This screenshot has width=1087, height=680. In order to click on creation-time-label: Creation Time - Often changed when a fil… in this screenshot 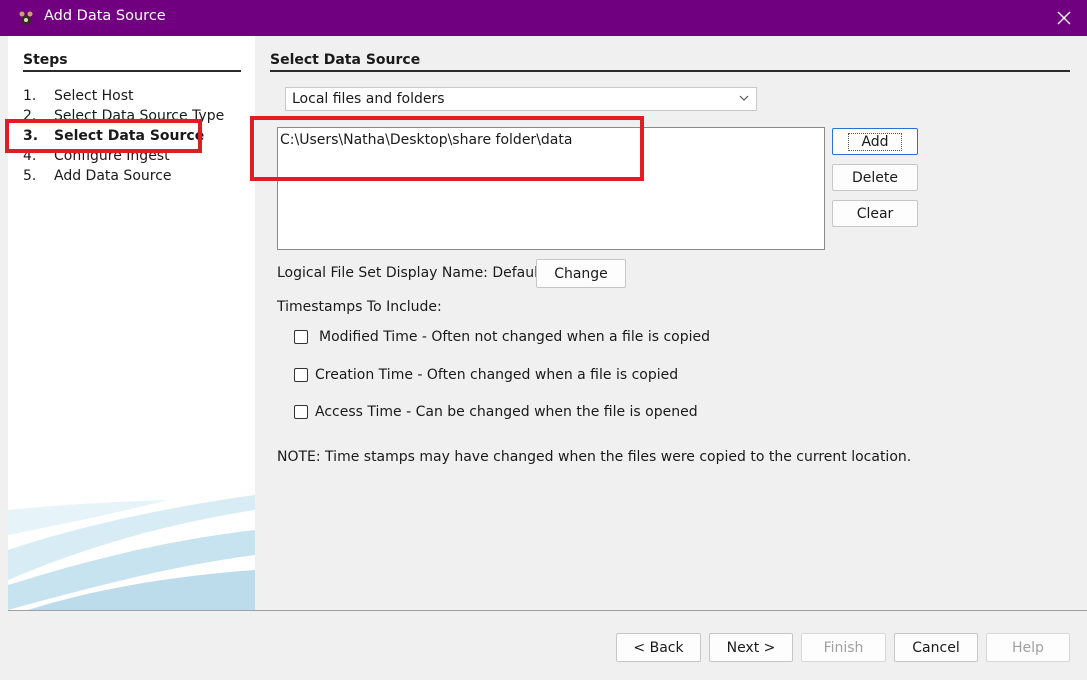, I will do `click(496, 375)`.